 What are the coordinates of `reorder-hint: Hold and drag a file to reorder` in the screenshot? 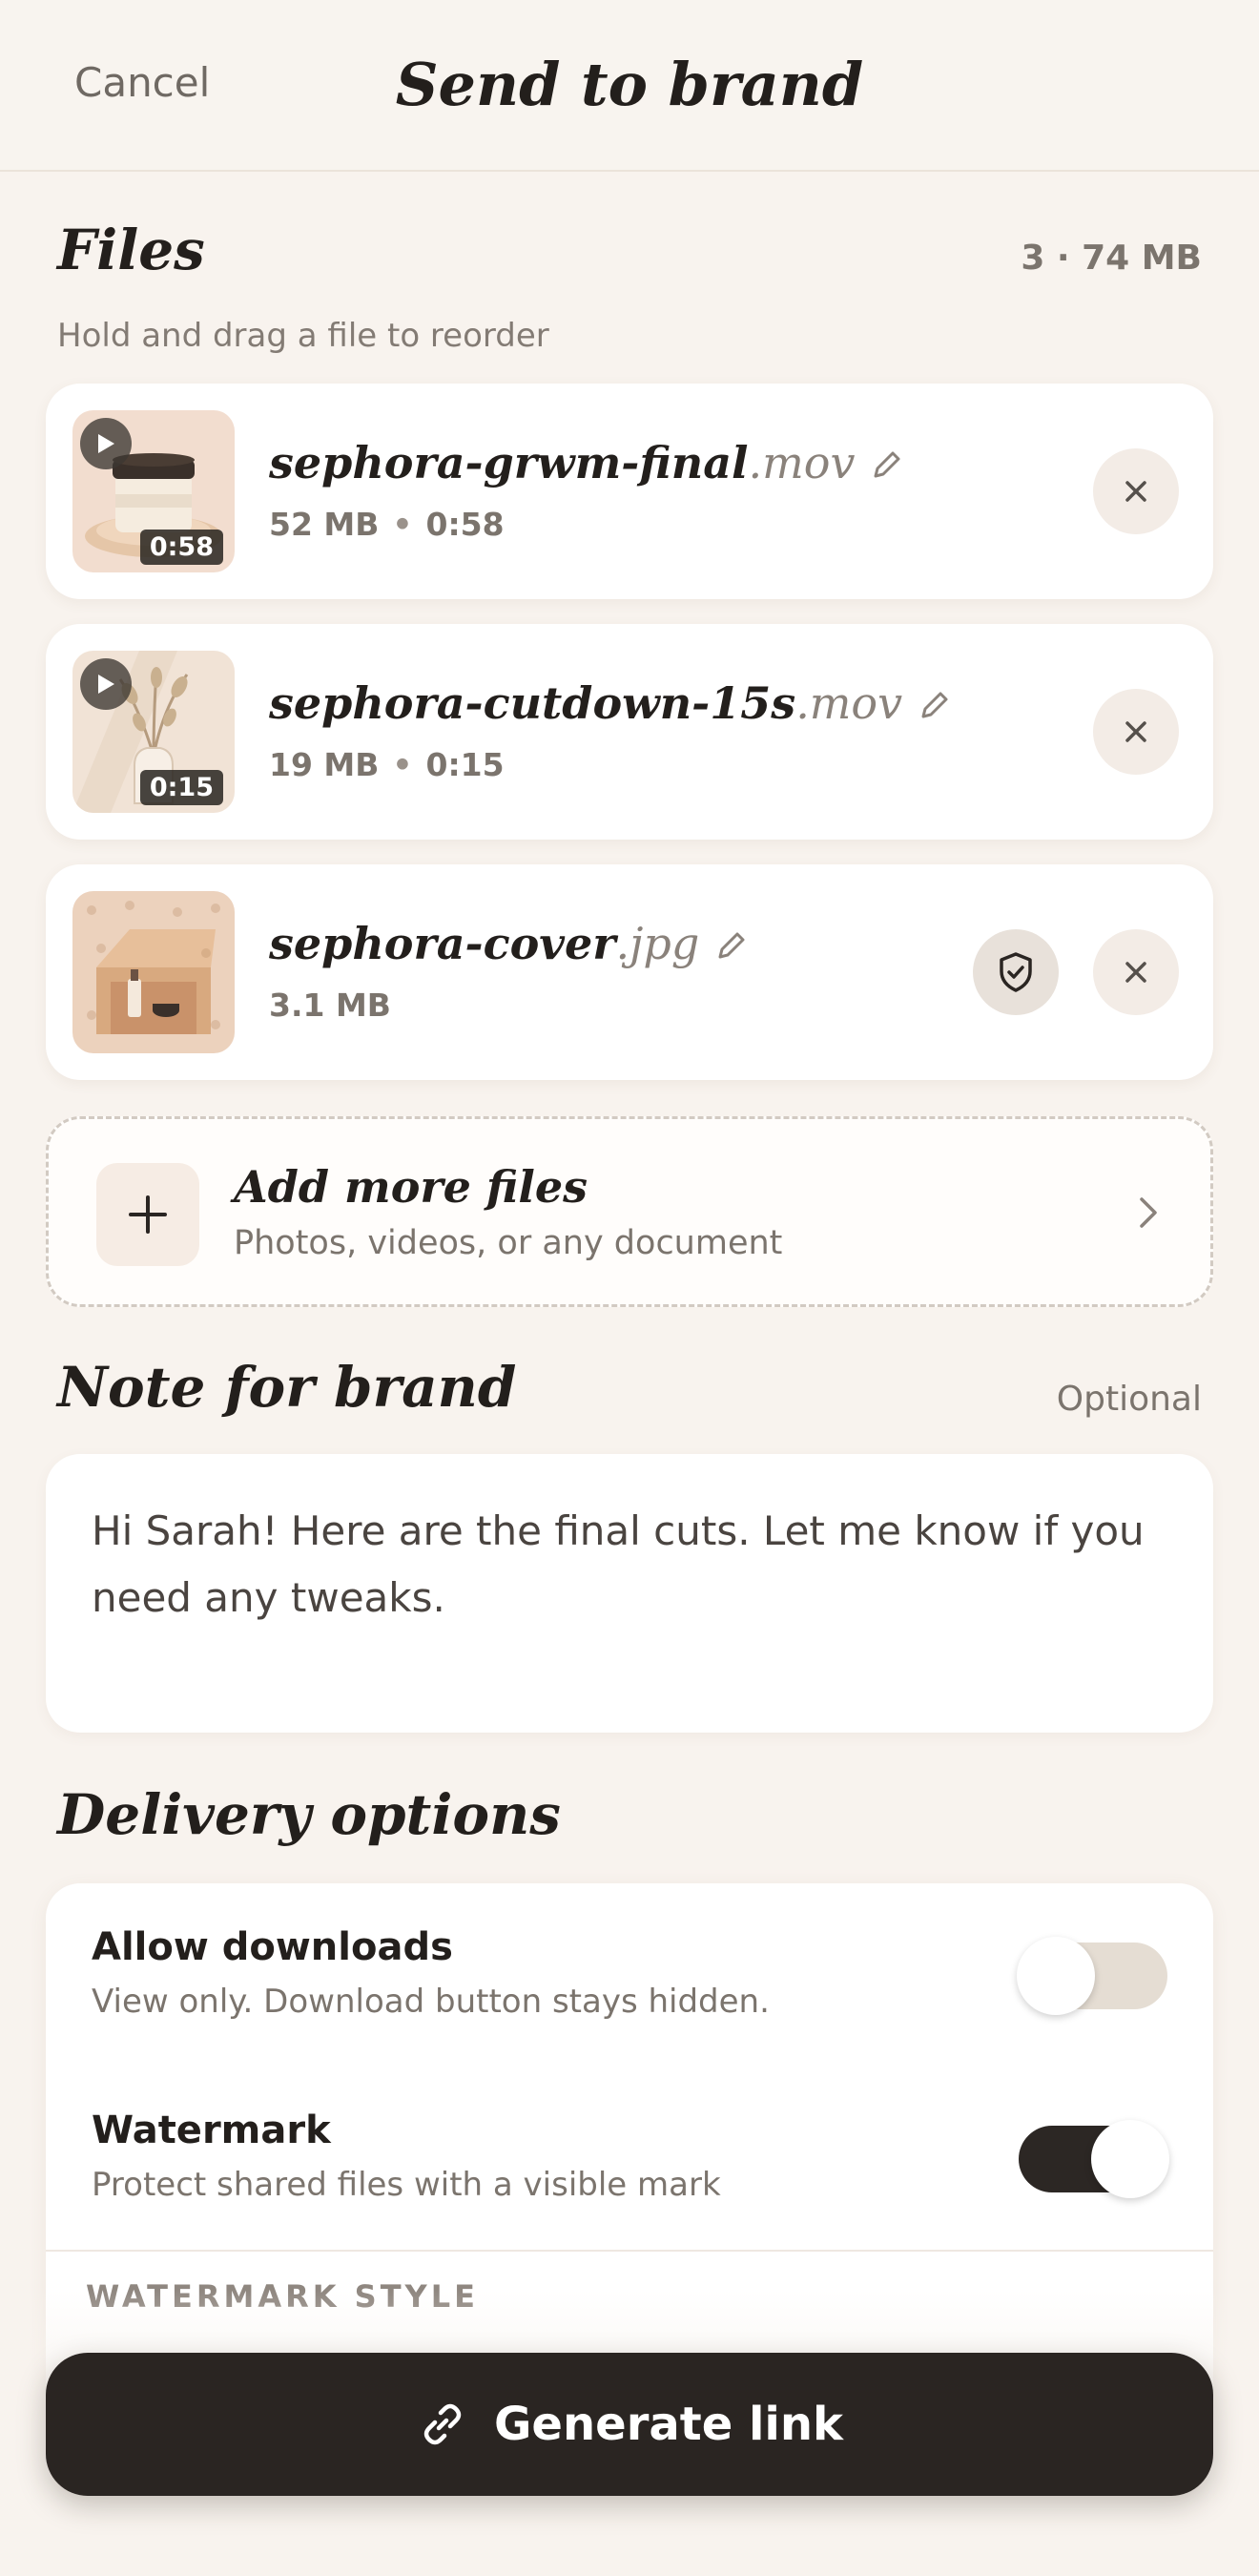 It's located at (303, 336).